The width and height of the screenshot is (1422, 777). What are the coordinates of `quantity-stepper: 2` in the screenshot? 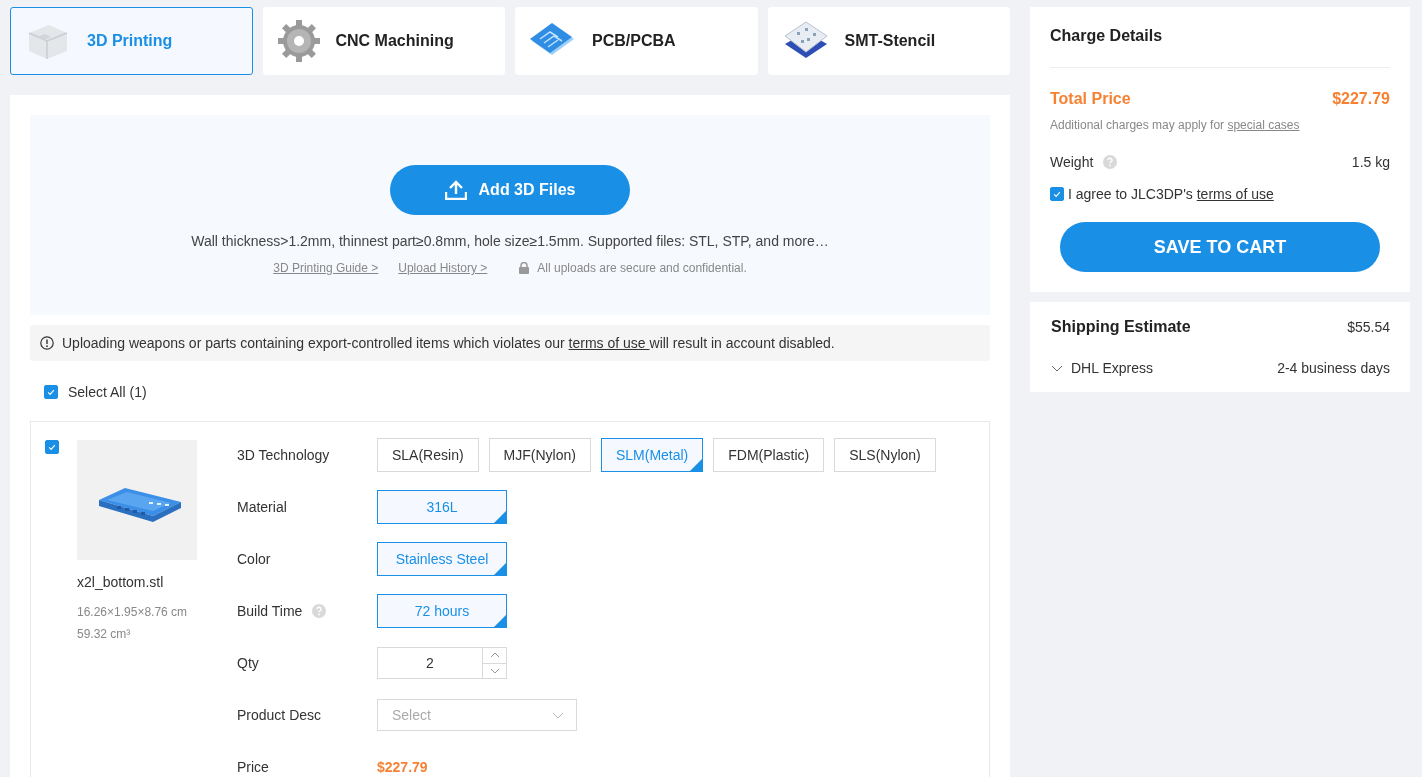 It's located at (442, 663).